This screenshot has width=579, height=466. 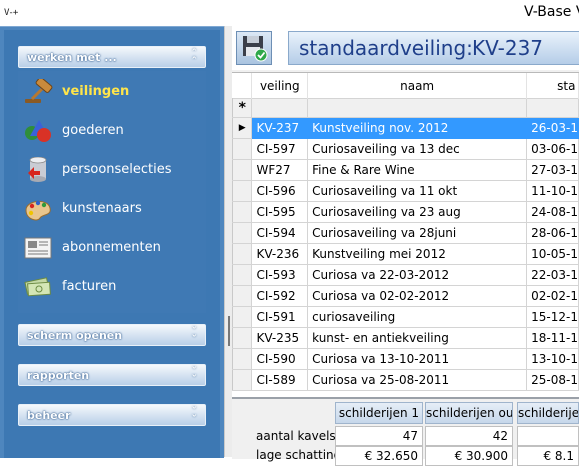 What do you see at coordinates (280, 254) in the screenshot?
I see `grid-cell-veiling: KV-236` at bounding box center [280, 254].